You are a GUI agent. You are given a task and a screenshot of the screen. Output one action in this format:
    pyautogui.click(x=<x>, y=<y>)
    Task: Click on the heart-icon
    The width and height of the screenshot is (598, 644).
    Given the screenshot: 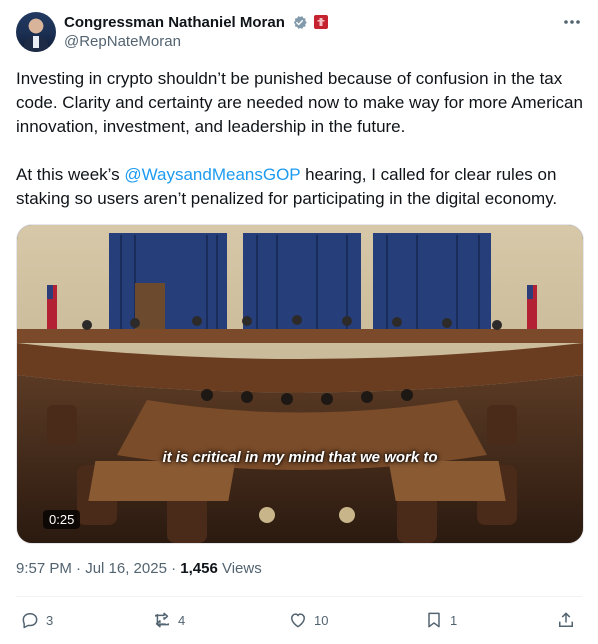 What is the action you would take?
    pyautogui.click(x=298, y=620)
    